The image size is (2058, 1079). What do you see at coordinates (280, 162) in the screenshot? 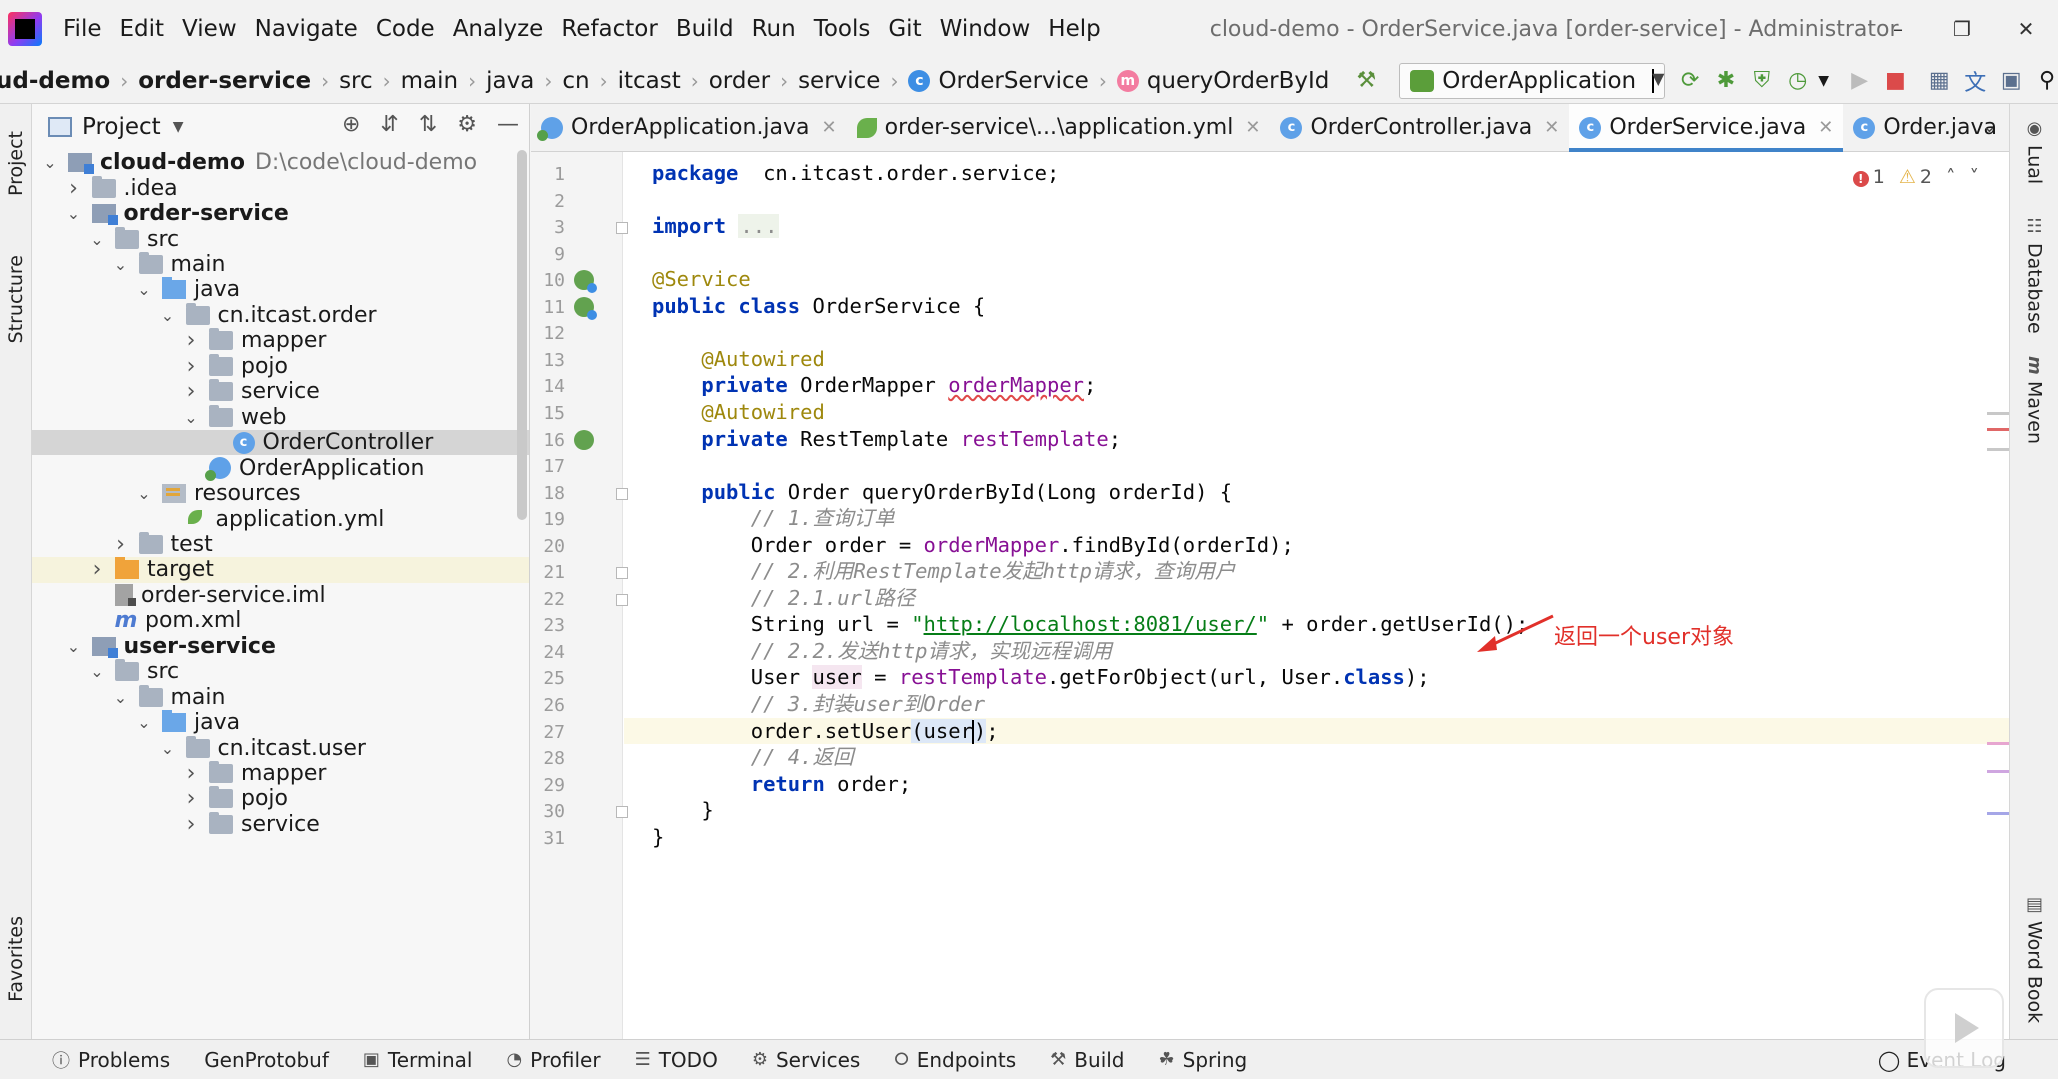
I see `tree-item: ⌄ cloud-demo D:\code\cloud-demo` at bounding box center [280, 162].